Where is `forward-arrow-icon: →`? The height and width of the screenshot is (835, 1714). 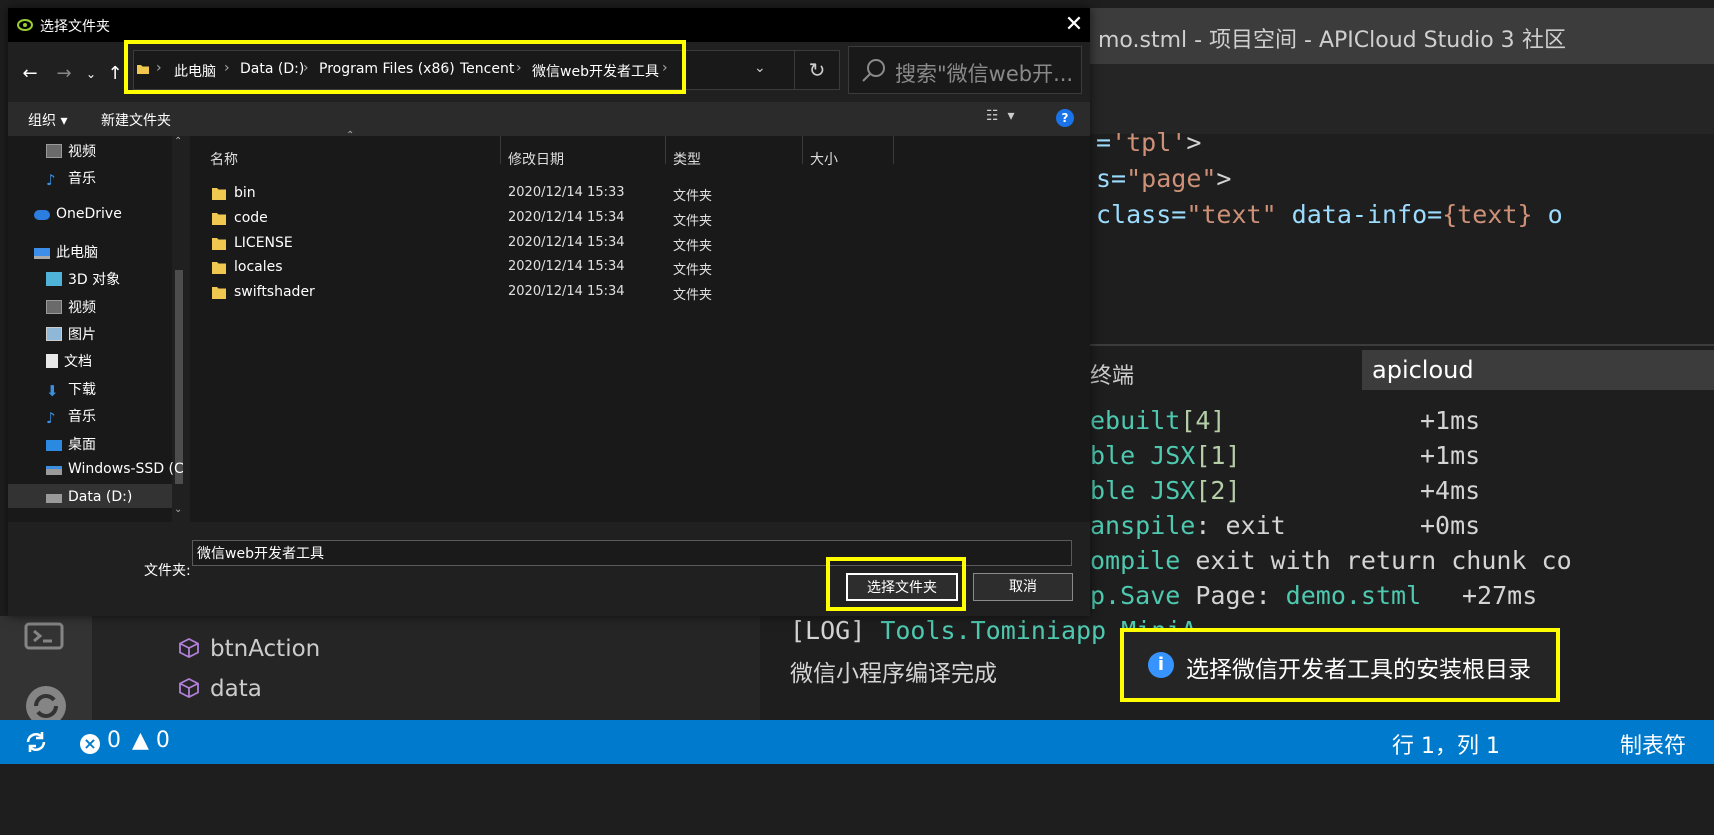
forward-arrow-icon: → is located at coordinates (64, 74).